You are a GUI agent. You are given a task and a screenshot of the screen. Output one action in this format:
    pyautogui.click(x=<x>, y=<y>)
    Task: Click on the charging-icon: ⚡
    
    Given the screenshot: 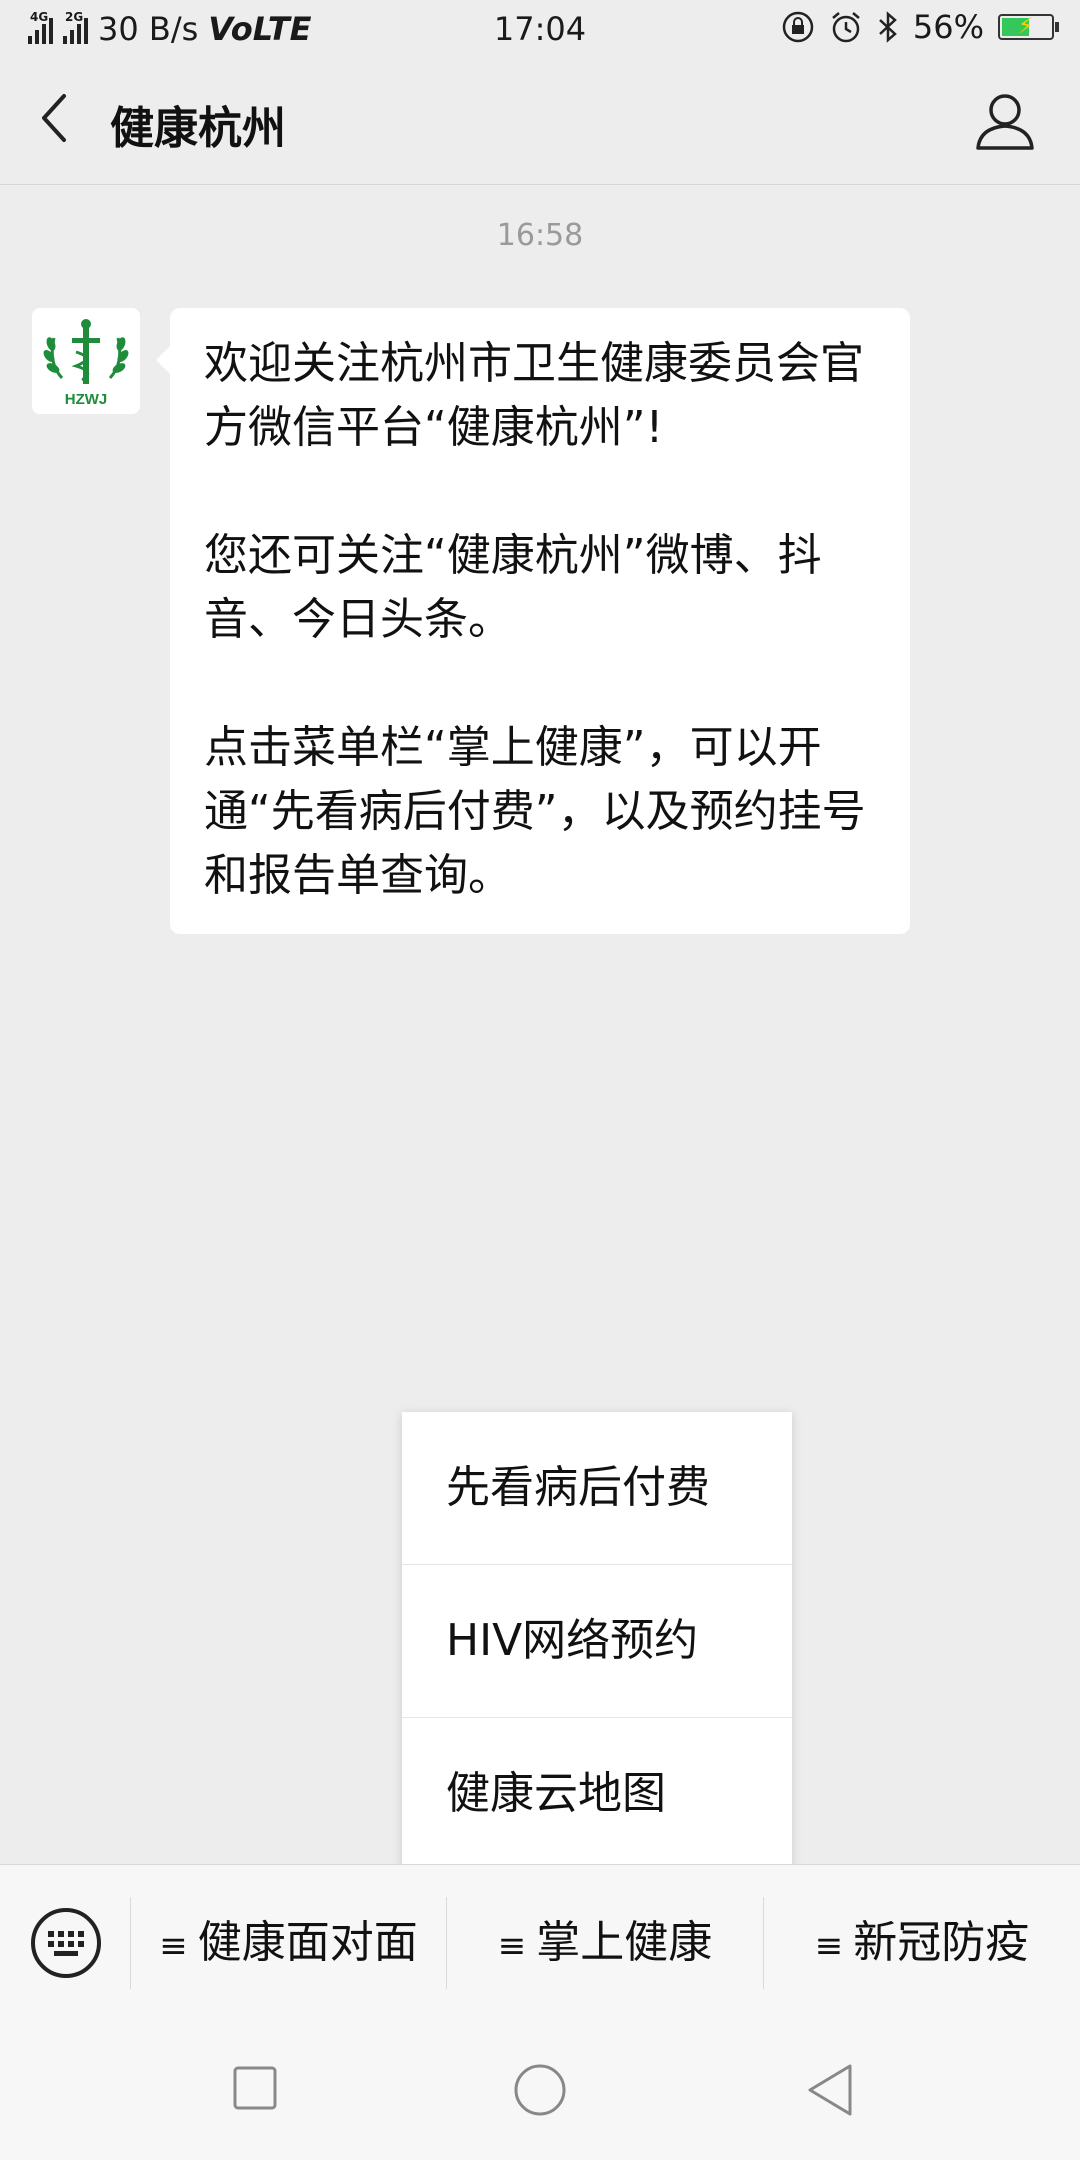 What is the action you would take?
    pyautogui.click(x=1026, y=26)
    